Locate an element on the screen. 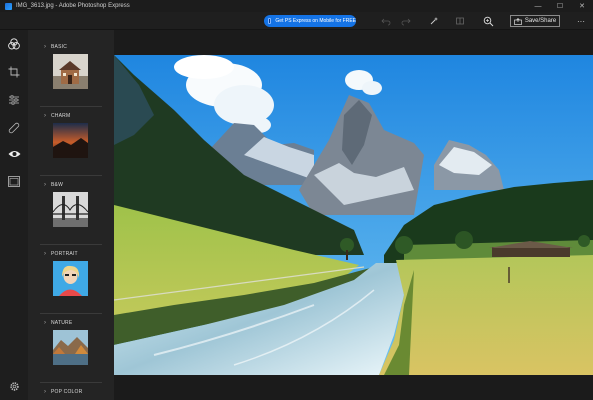  category-label: NATURE is located at coordinates (62, 323).